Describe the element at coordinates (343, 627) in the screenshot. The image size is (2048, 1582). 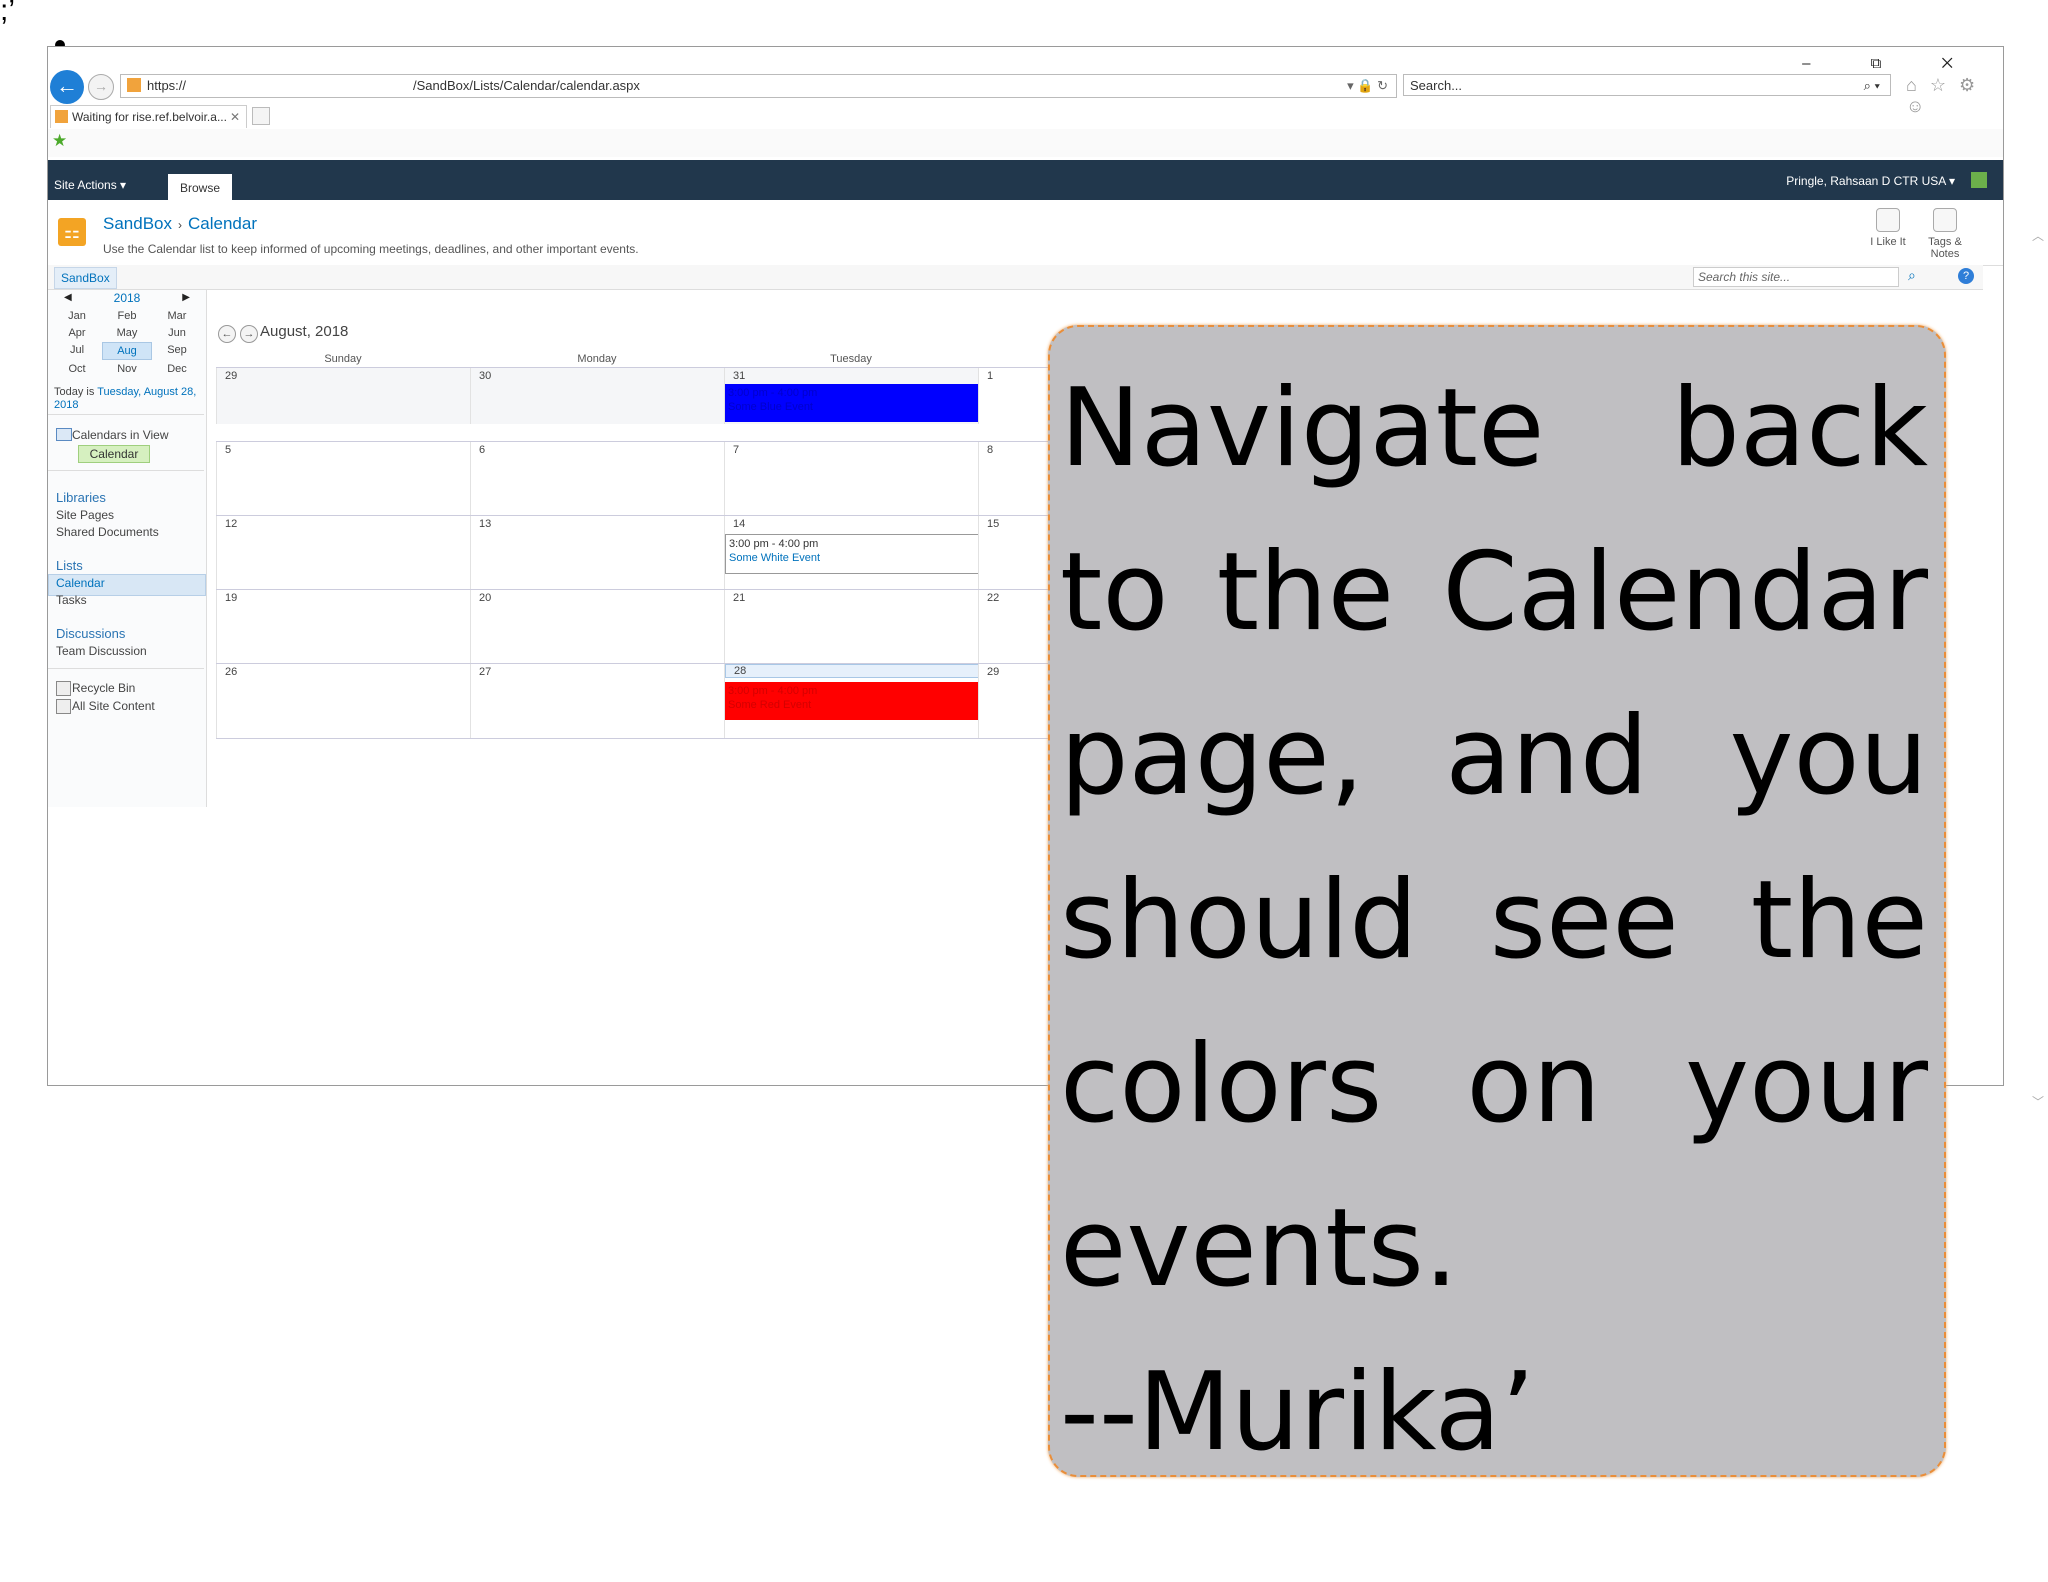
I see `day-cell: 19` at that location.